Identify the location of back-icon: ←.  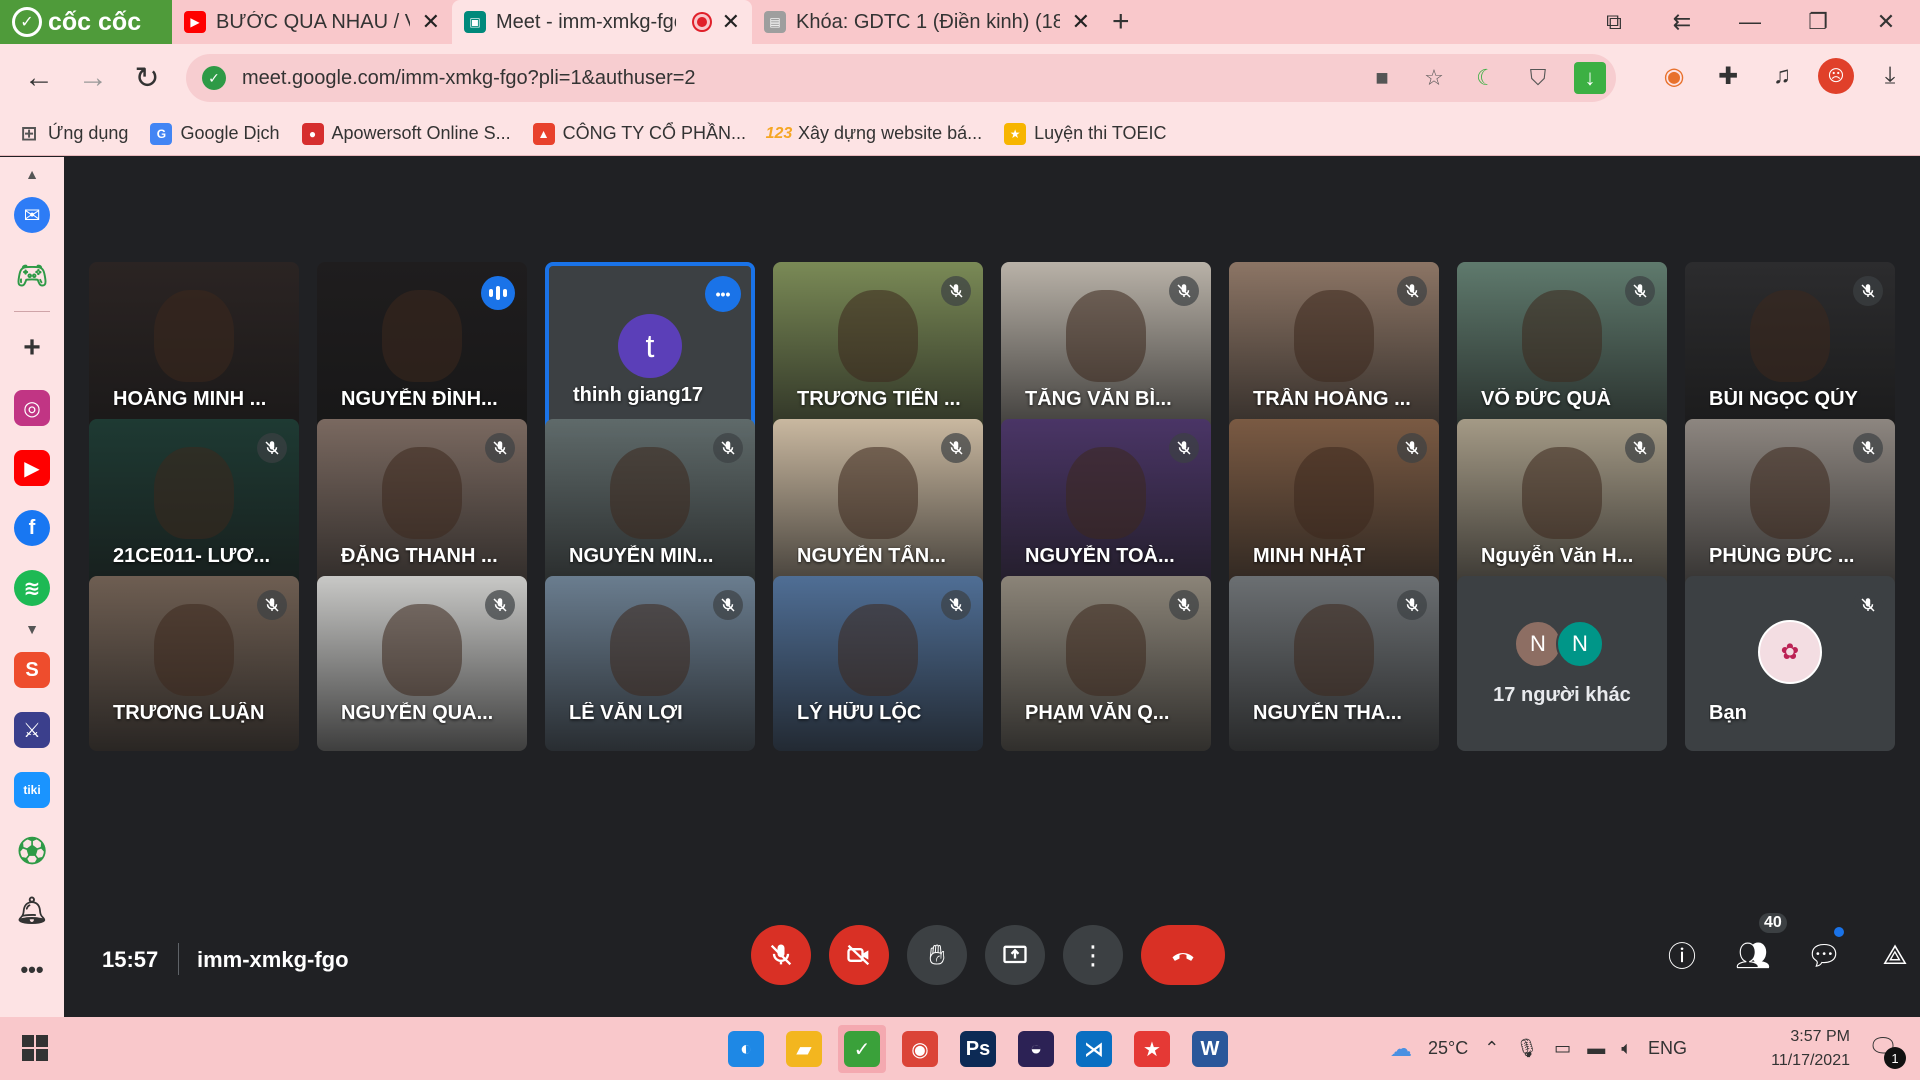
(39, 78).